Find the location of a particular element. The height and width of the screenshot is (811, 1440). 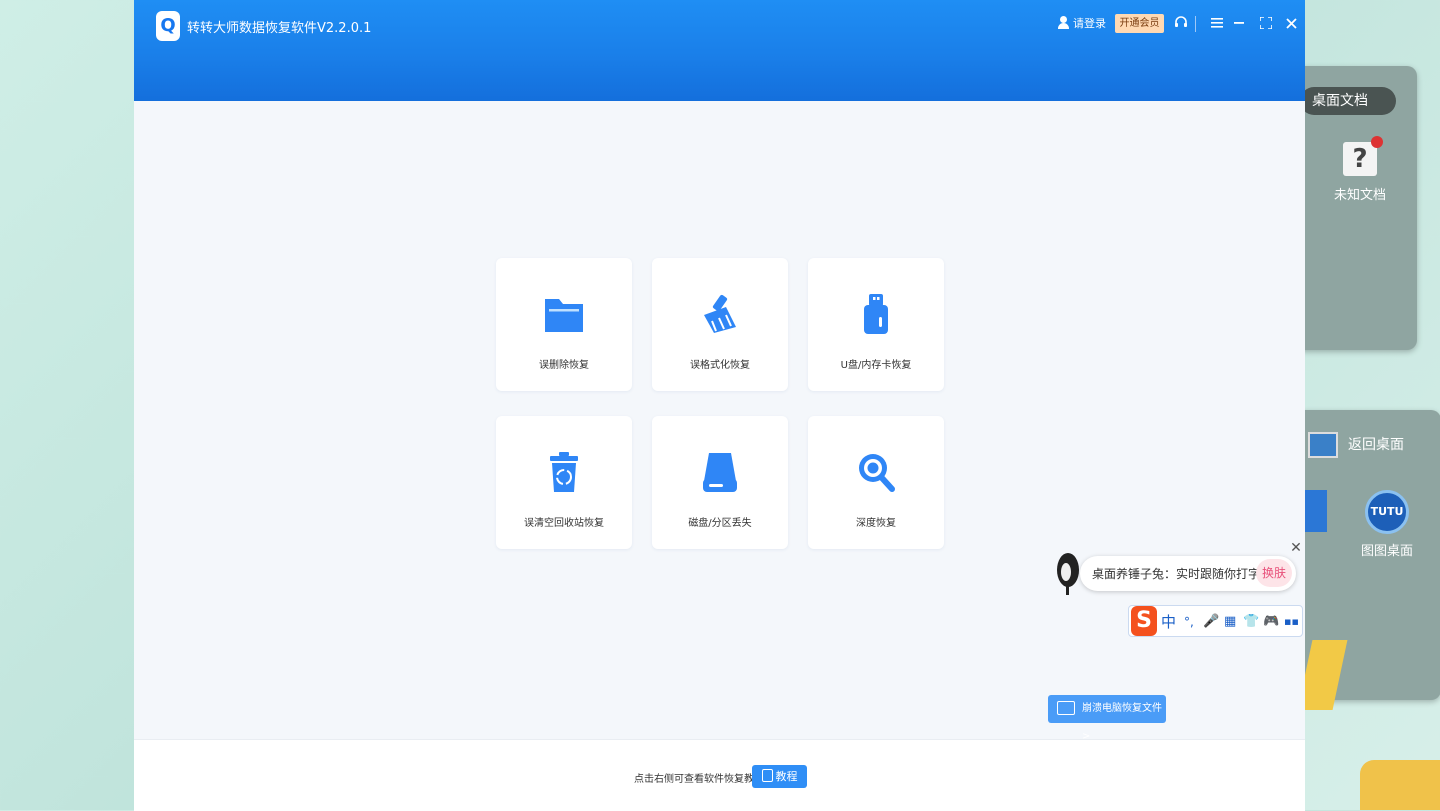

open-vip-button: 开通会员 is located at coordinates (1139, 23).